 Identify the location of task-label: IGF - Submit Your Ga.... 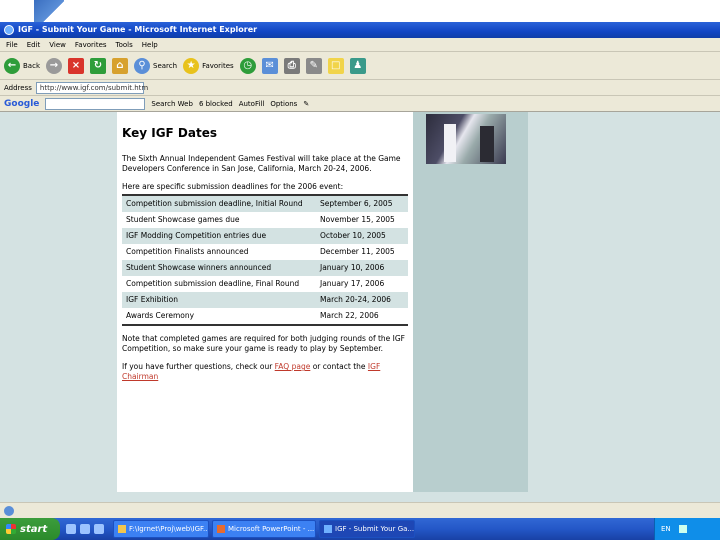
(375, 529).